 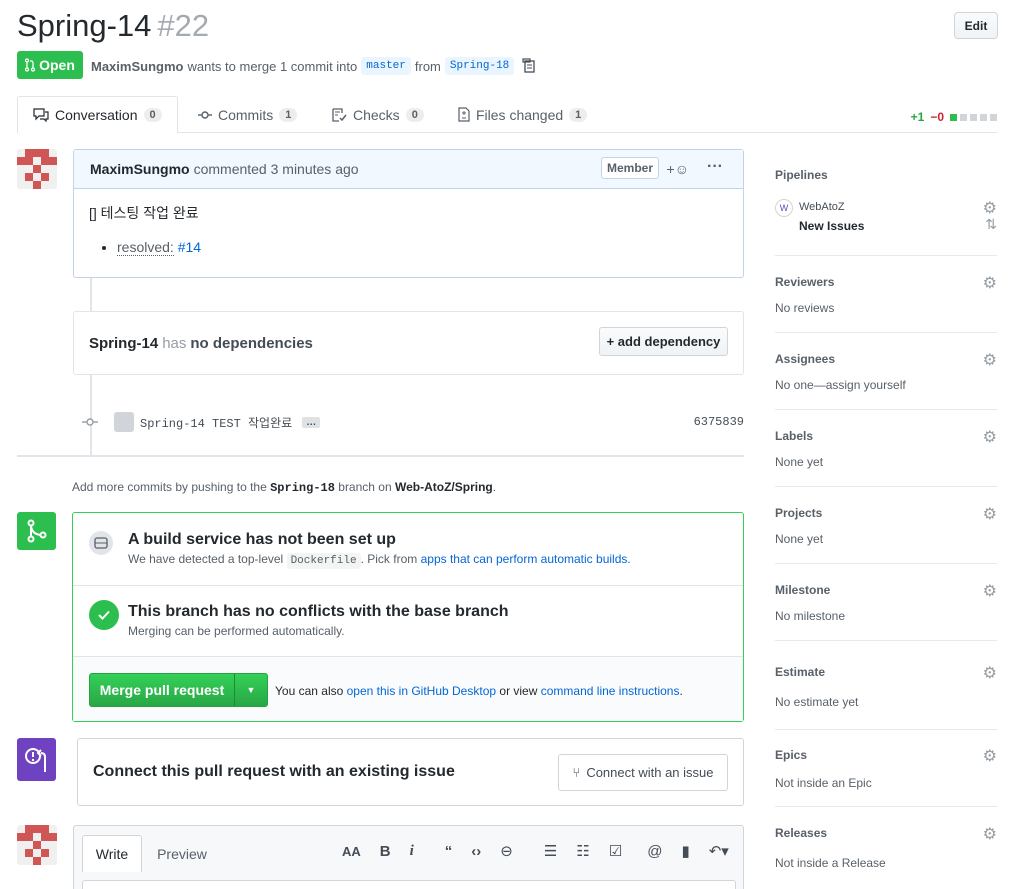 What do you see at coordinates (91, 294) in the screenshot?
I see `timeline-line` at bounding box center [91, 294].